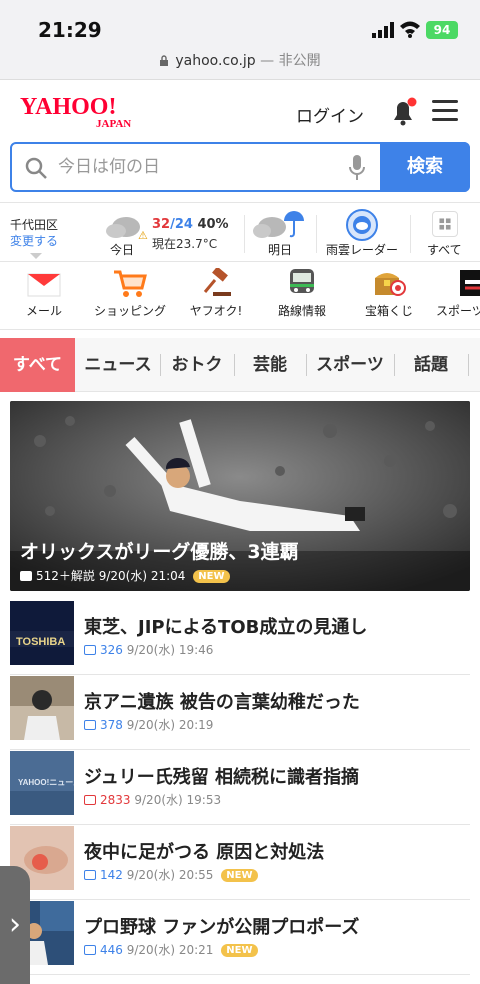  Describe the element at coordinates (103, 650) in the screenshot. I see `news-comments: 326` at that location.